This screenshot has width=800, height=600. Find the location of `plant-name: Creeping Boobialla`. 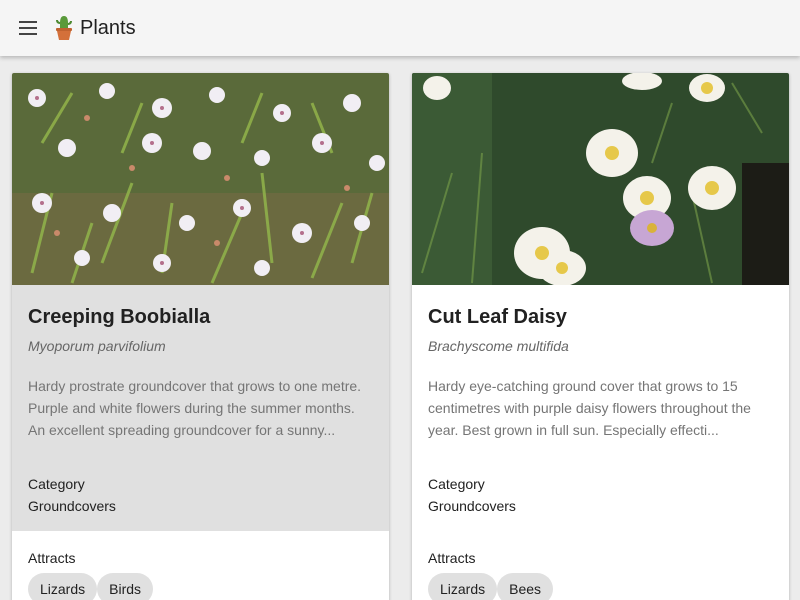

plant-name: Creeping Boobialla is located at coordinates (119, 317).